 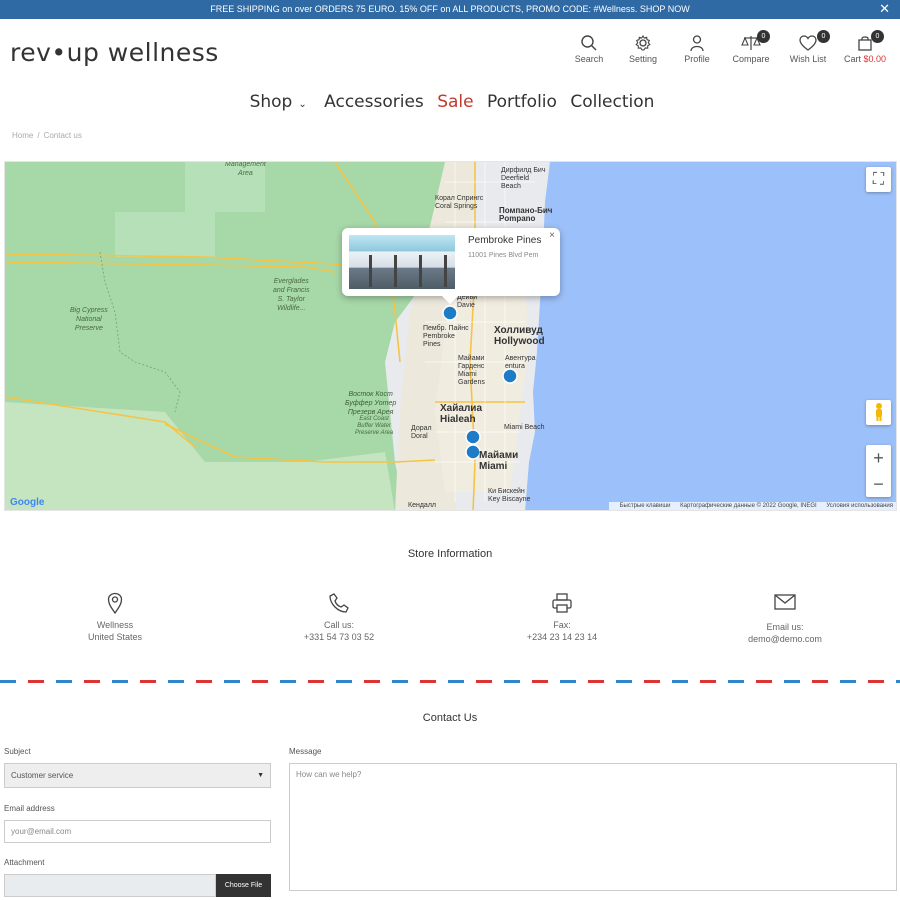 I want to click on site-logo: rev•up wellness, so click(x=114, y=52).